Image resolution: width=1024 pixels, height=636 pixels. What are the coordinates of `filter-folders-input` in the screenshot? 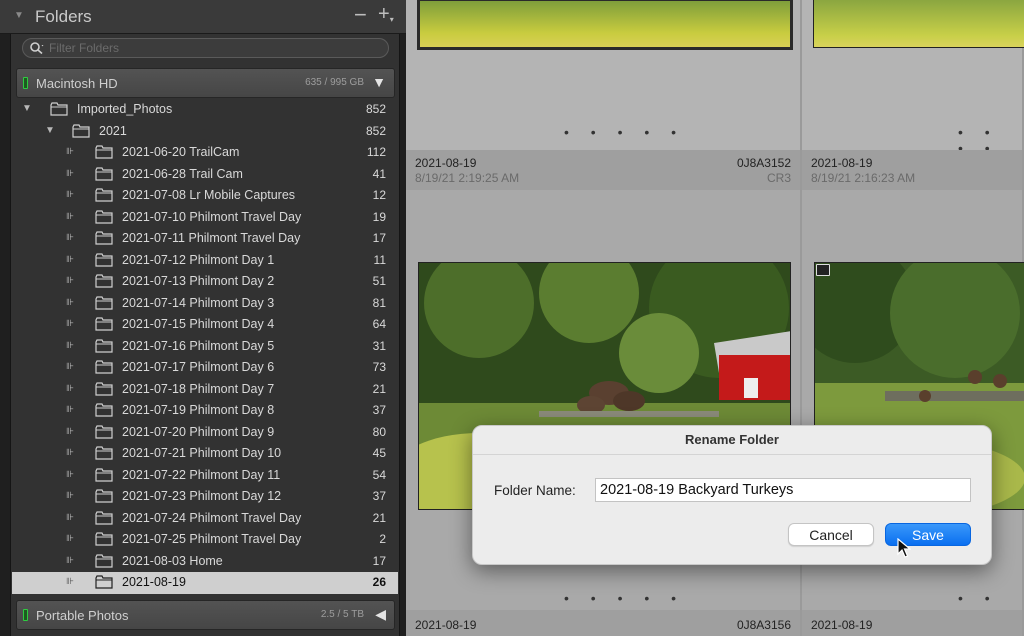 It's located at (214, 48).